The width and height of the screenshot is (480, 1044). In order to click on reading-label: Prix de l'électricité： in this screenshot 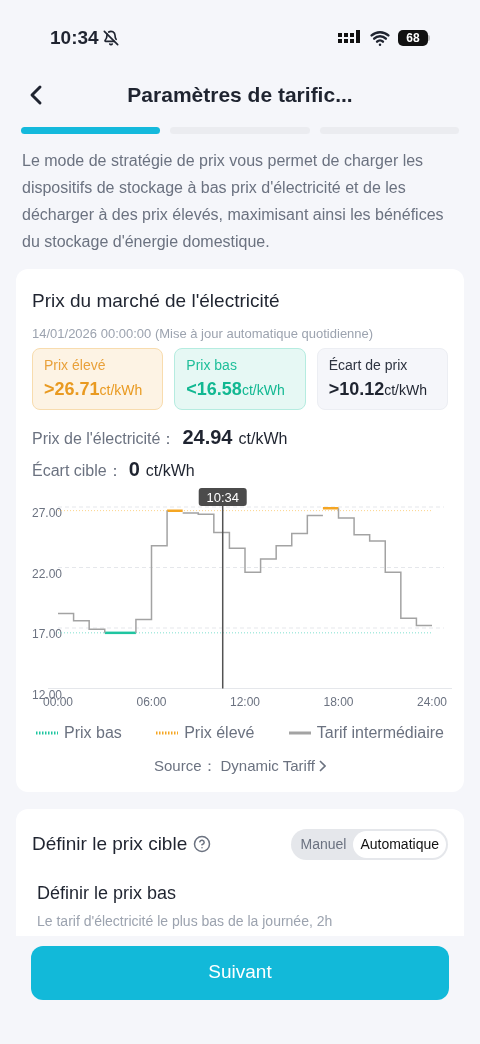, I will do `click(104, 439)`.